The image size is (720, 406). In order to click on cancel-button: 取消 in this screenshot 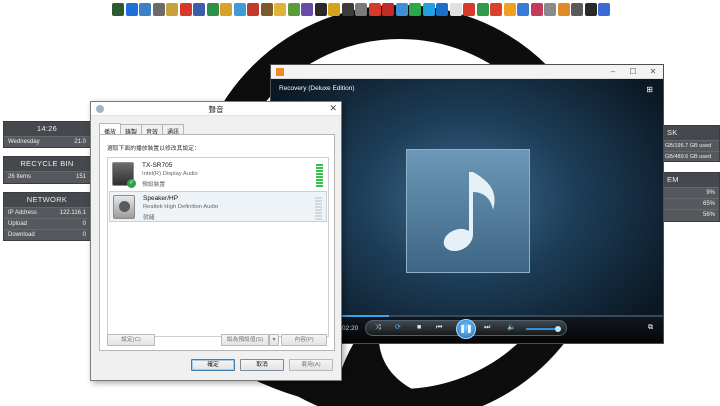, I will do `click(262, 365)`.